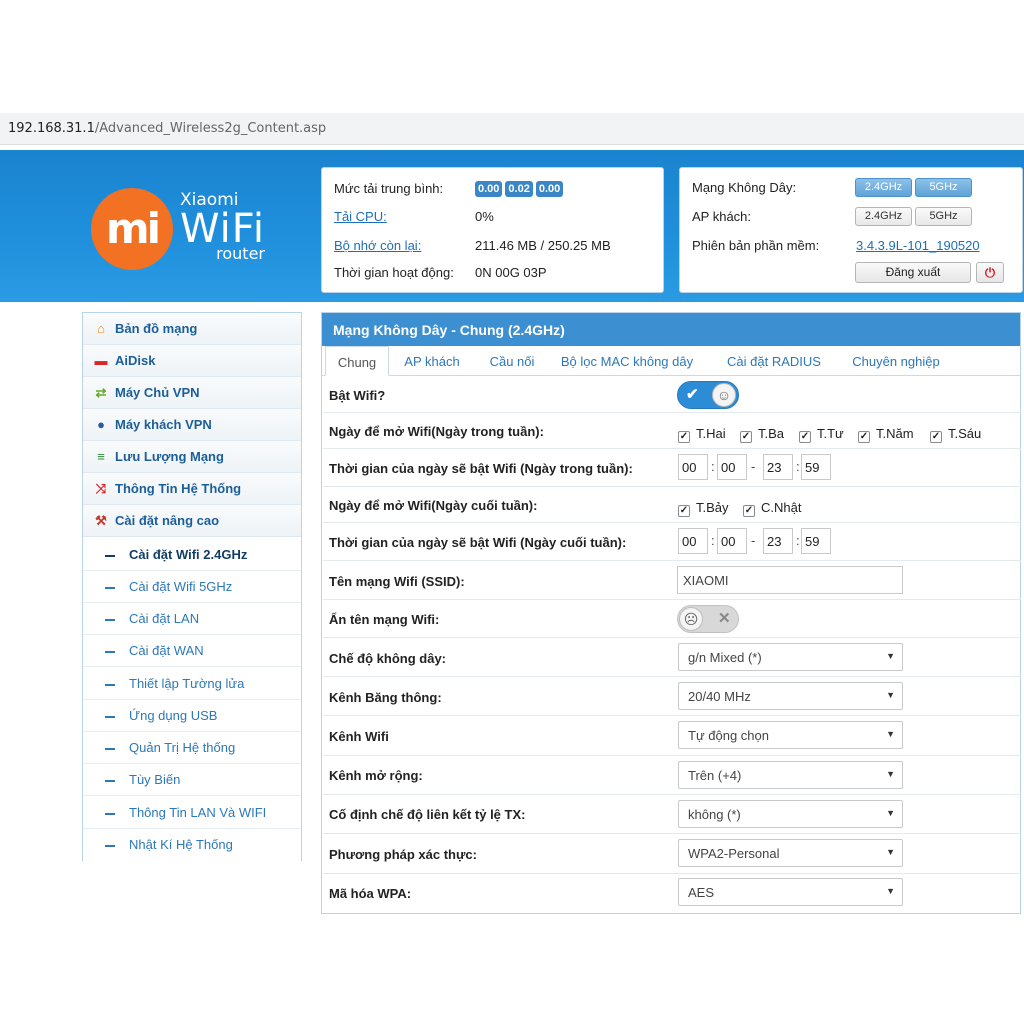  I want to click on logo-text: Xiaomi WiFi router, so click(222, 226).